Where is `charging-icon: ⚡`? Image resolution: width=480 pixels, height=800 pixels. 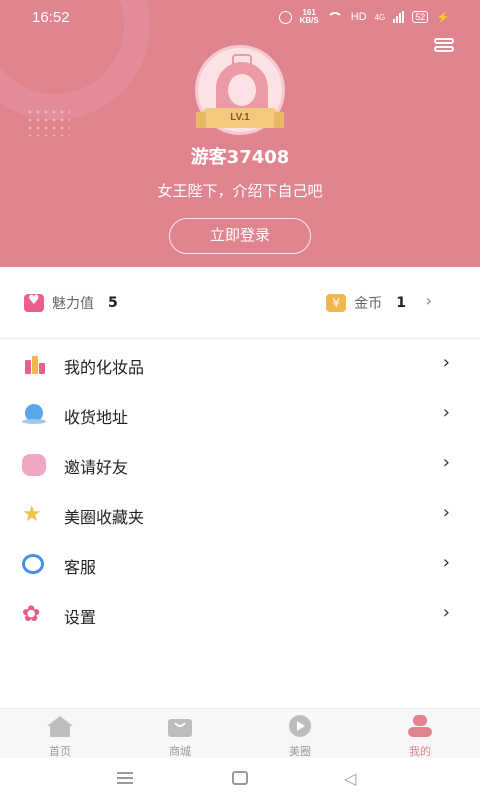
charging-icon: ⚡ is located at coordinates (443, 17).